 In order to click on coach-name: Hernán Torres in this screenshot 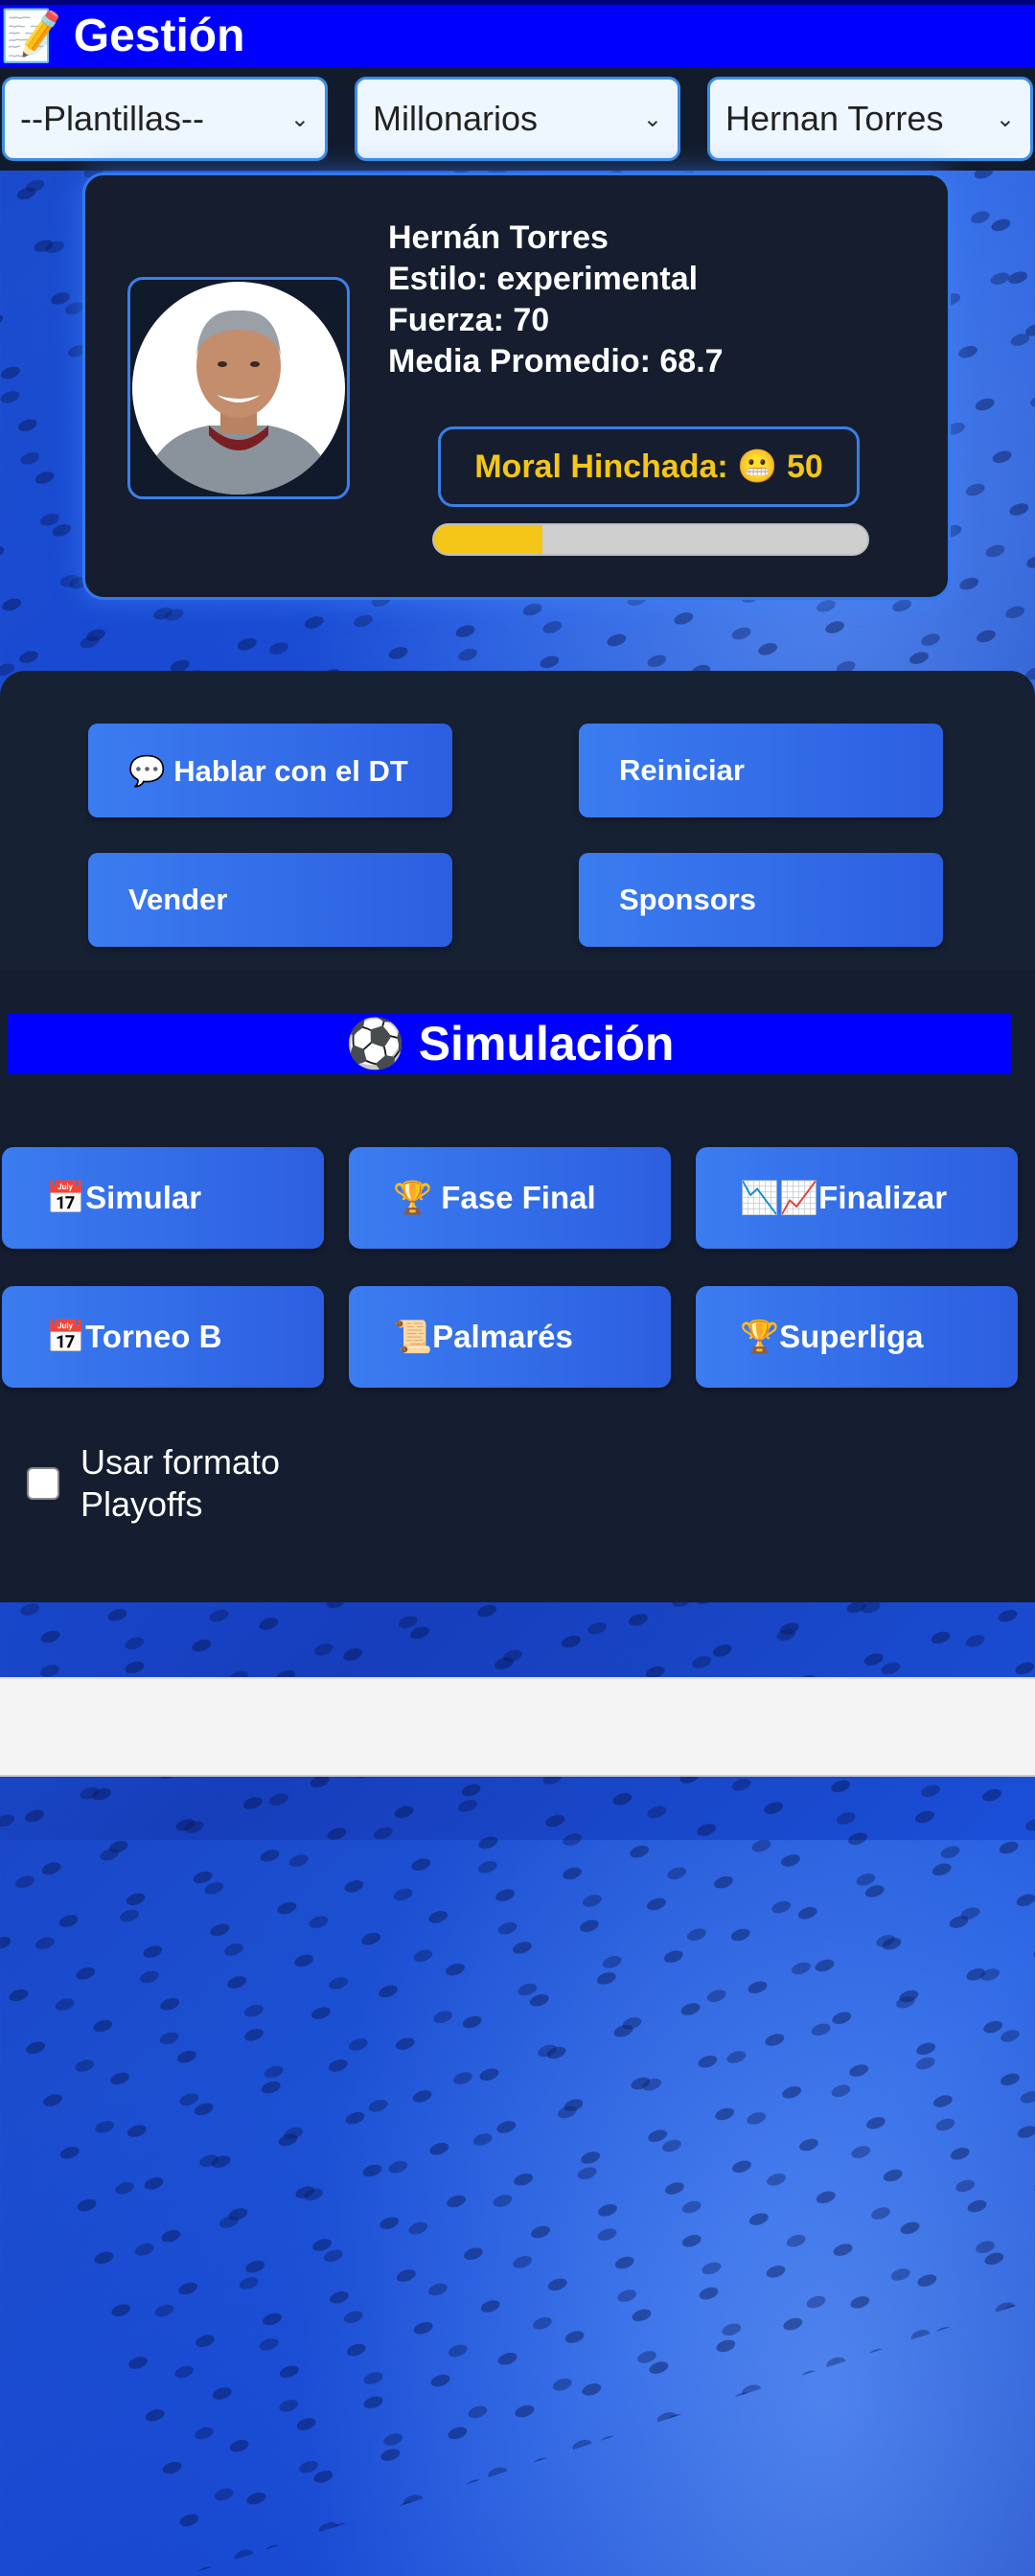, I will do `click(498, 237)`.